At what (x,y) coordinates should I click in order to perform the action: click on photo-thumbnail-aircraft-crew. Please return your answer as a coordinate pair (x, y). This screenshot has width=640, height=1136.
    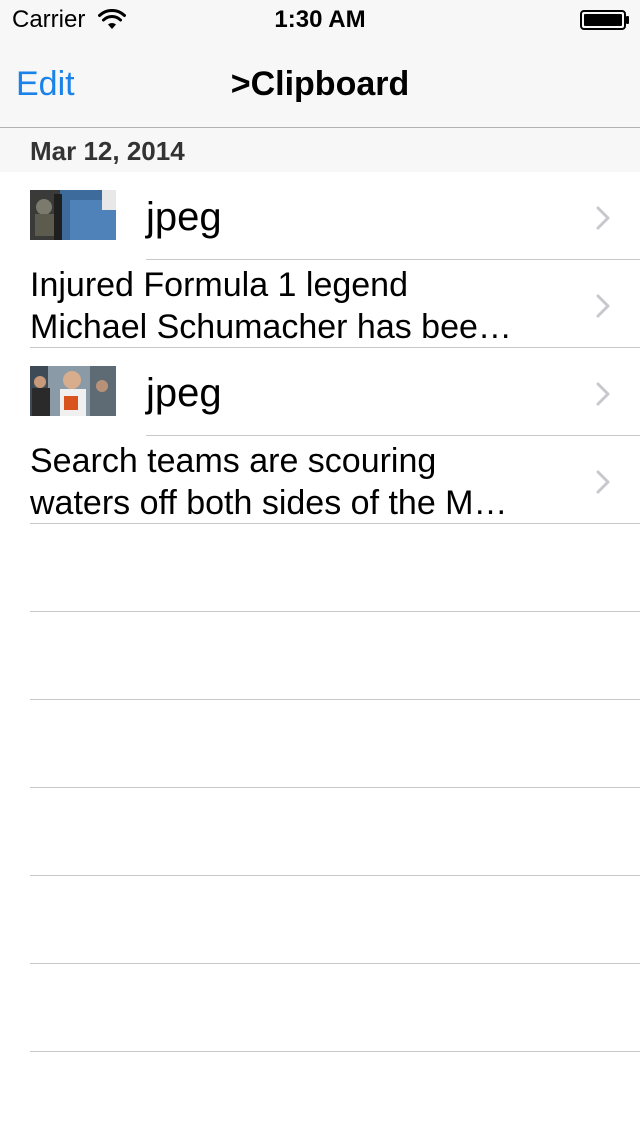
    Looking at the image, I should click on (73, 215).